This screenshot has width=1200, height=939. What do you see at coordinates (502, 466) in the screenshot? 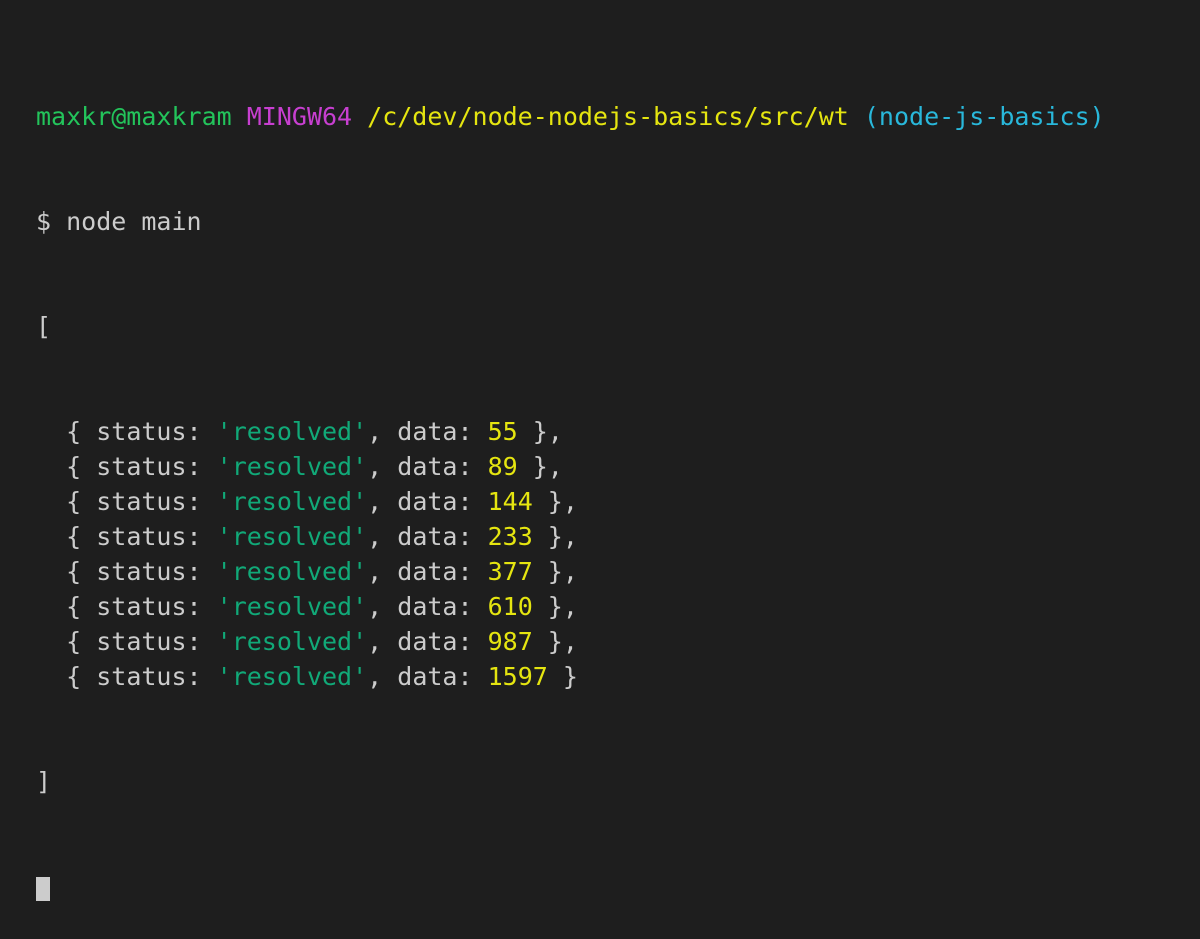
I see `data-value: 89` at bounding box center [502, 466].